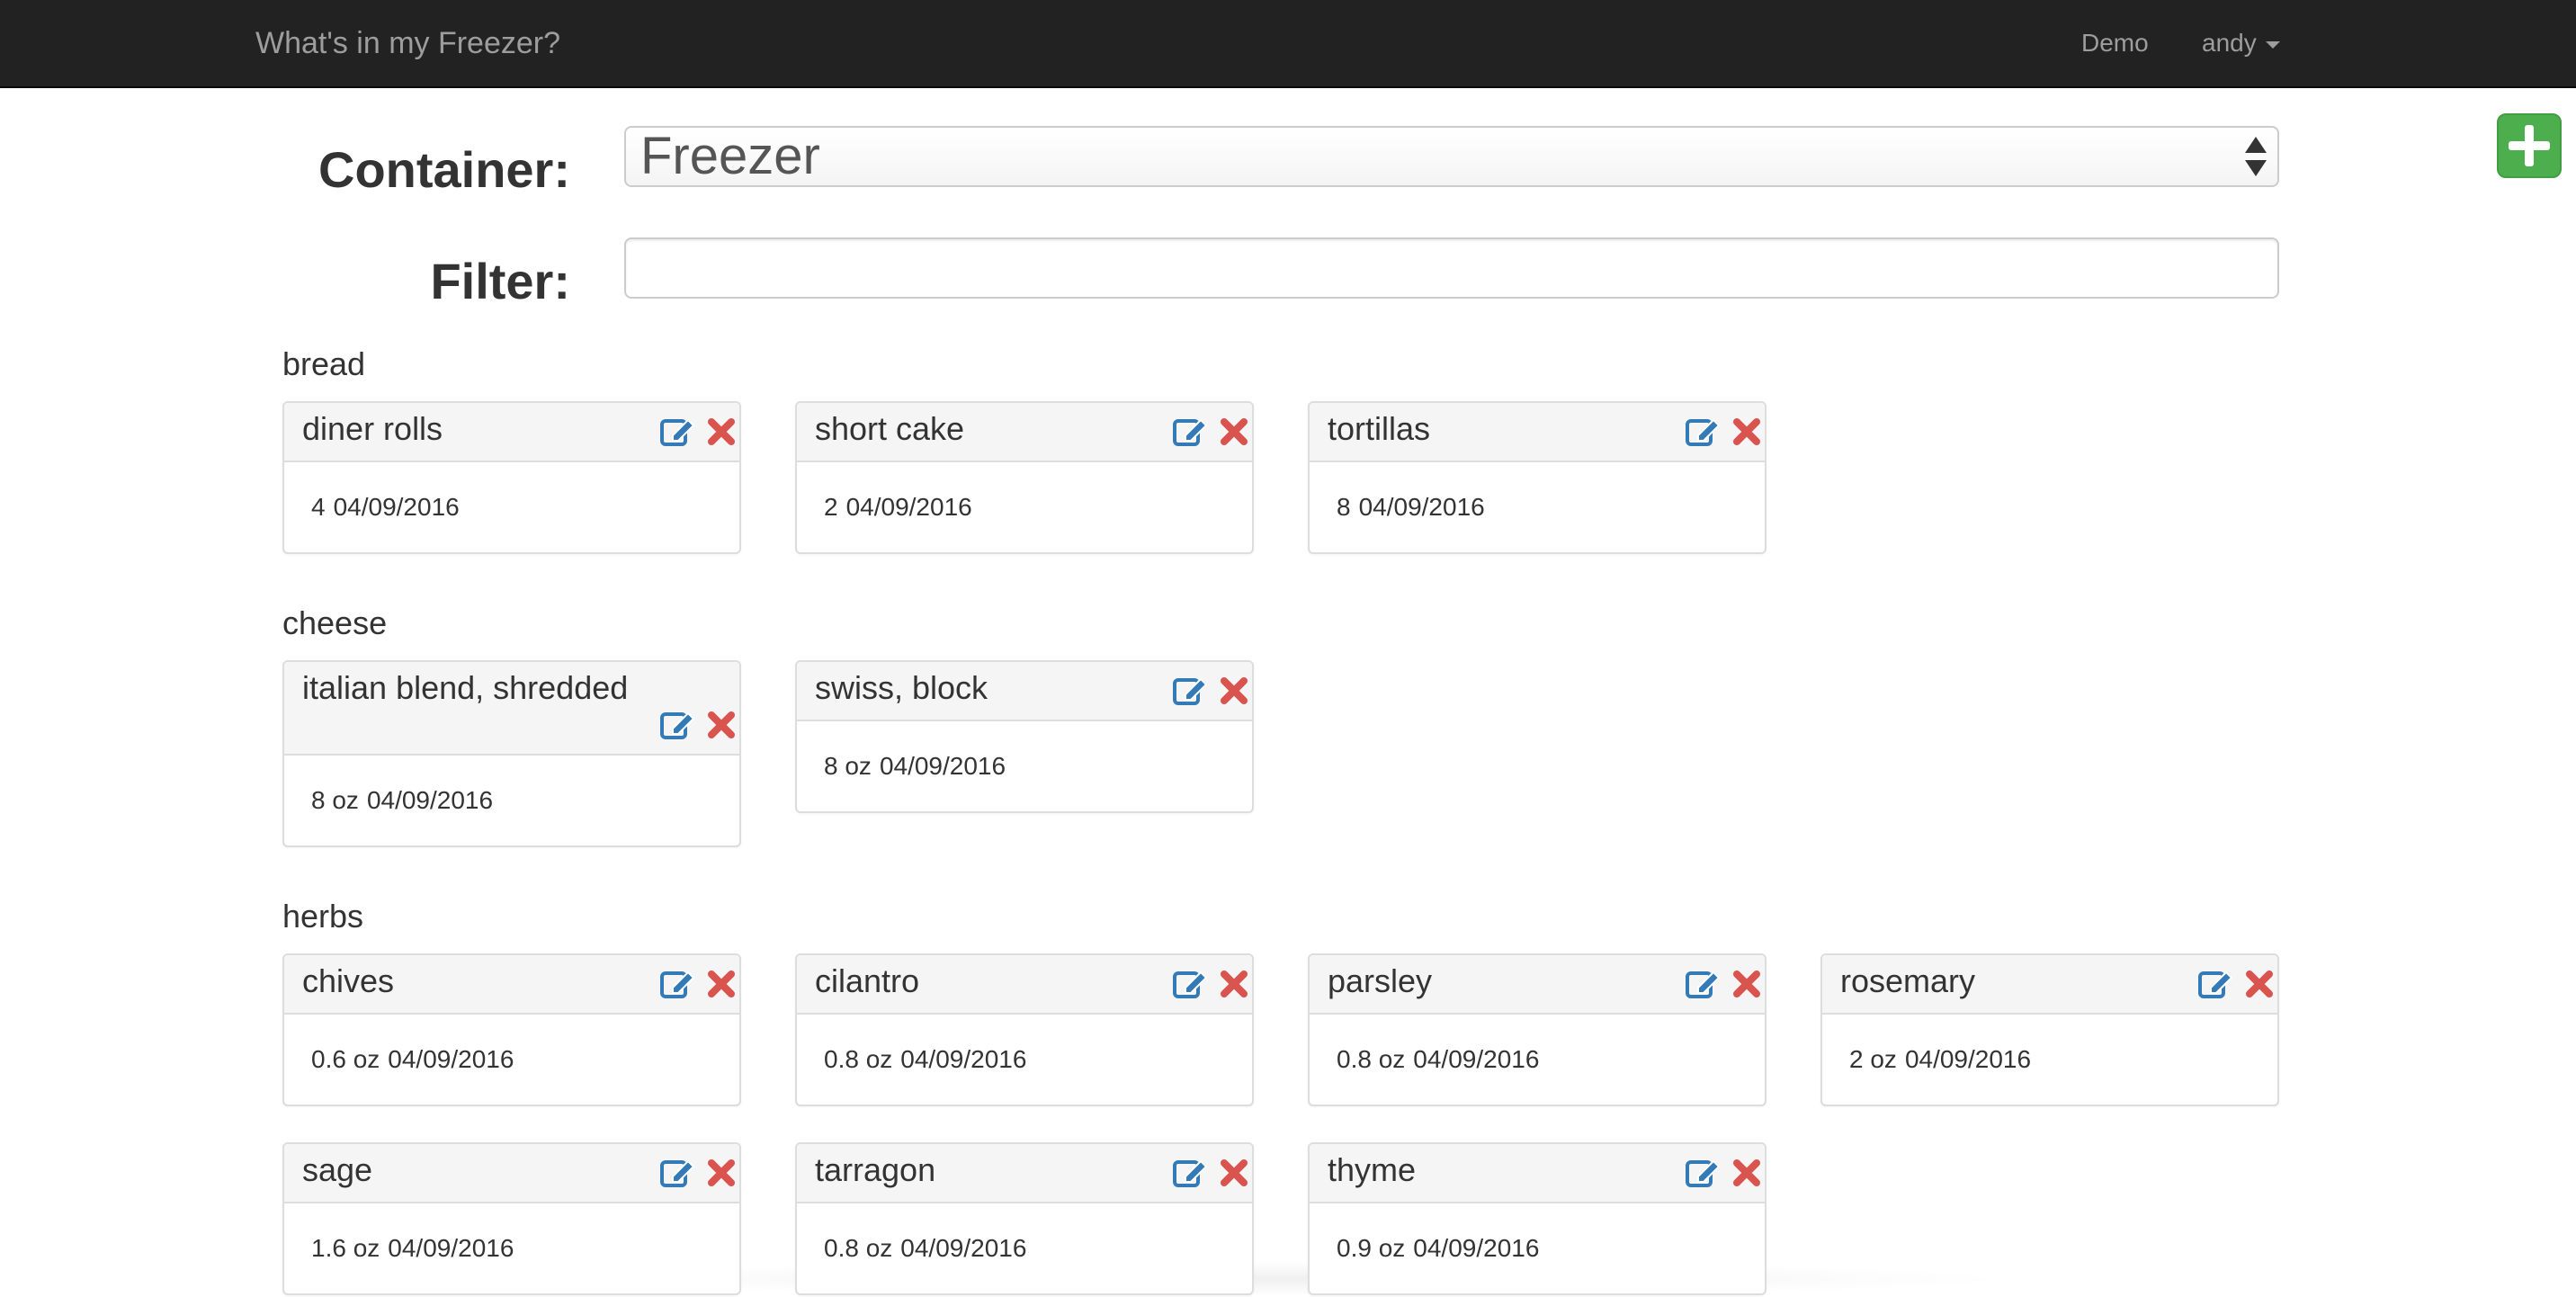 The height and width of the screenshot is (1297, 2576). I want to click on item-details: 1.6 oz 04/09/2016, so click(511, 1248).